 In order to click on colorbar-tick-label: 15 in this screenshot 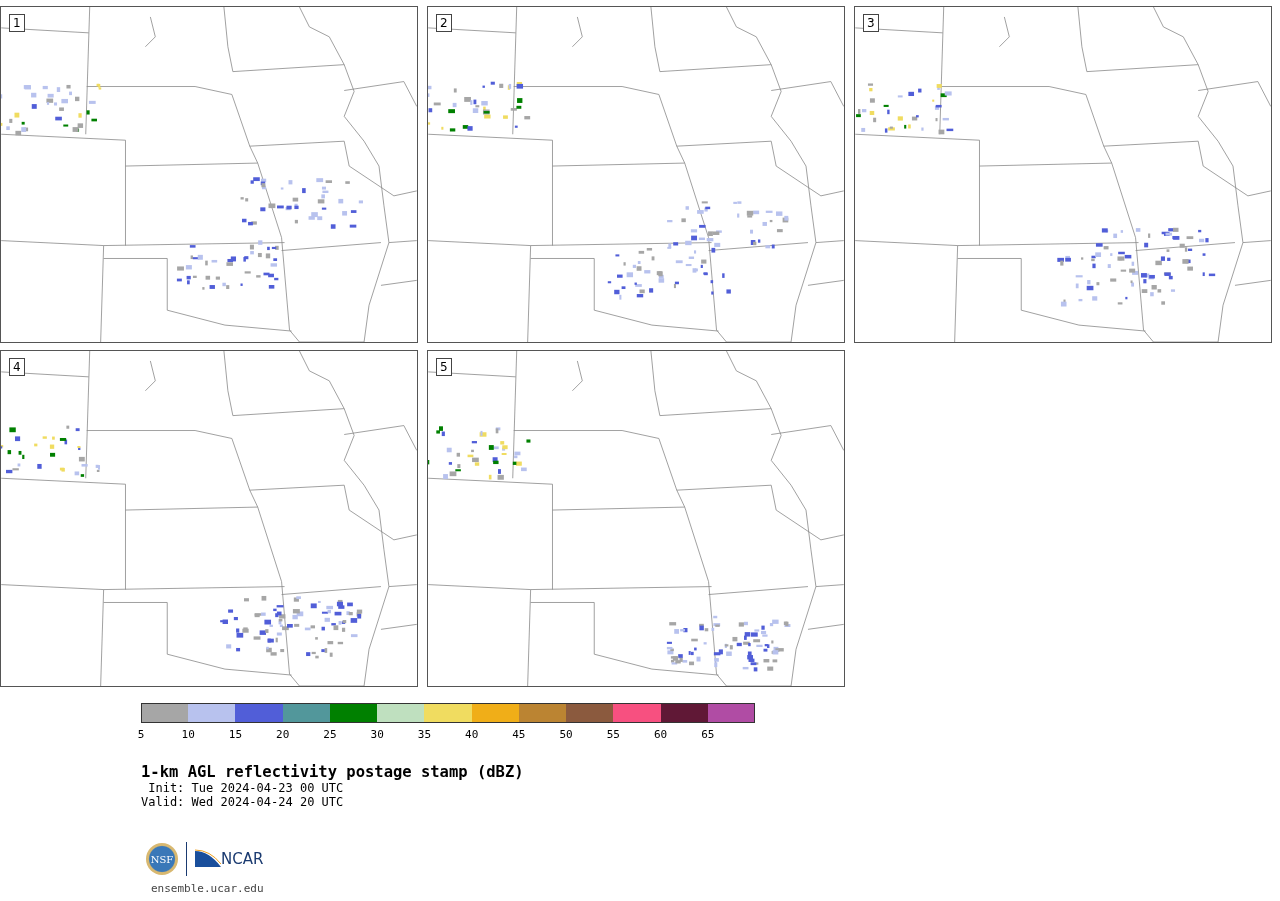, I will do `click(235, 734)`.